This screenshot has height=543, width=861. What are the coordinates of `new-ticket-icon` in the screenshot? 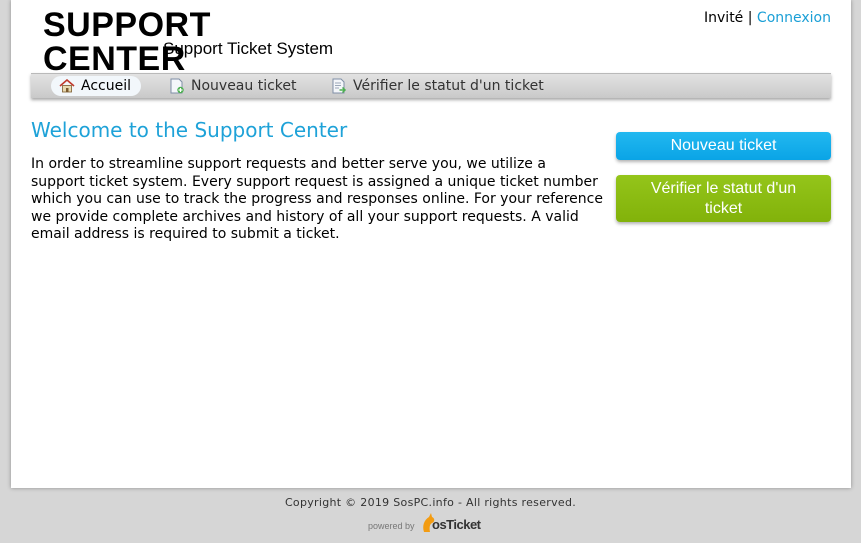 It's located at (177, 86).